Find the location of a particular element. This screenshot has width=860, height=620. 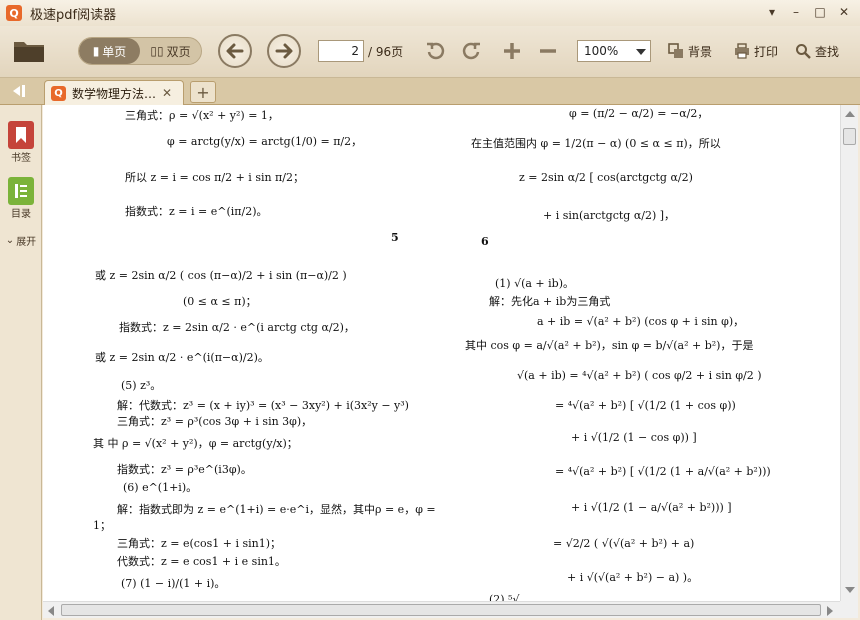

zoom-value: 100% is located at coordinates (601, 51).